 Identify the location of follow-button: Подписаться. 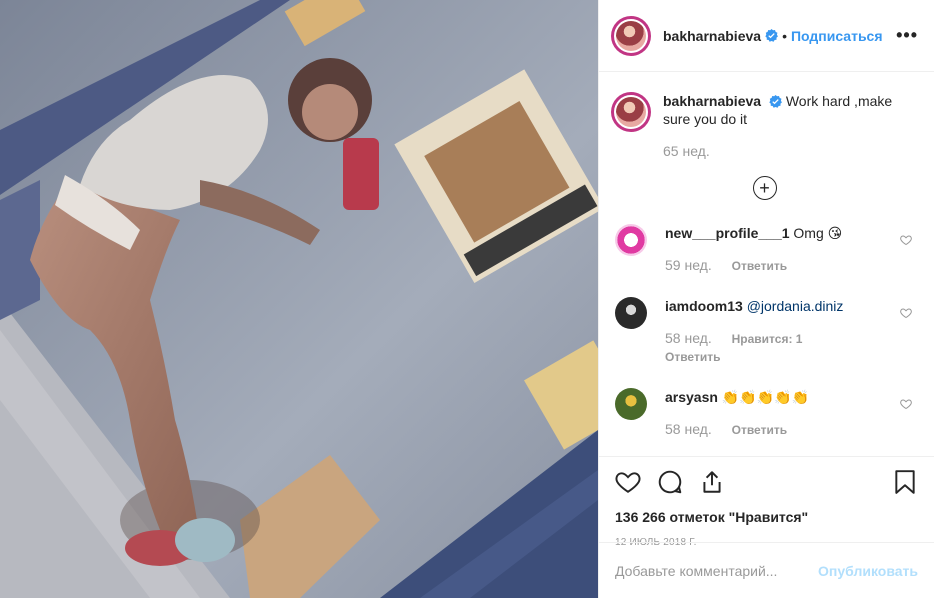
(837, 36).